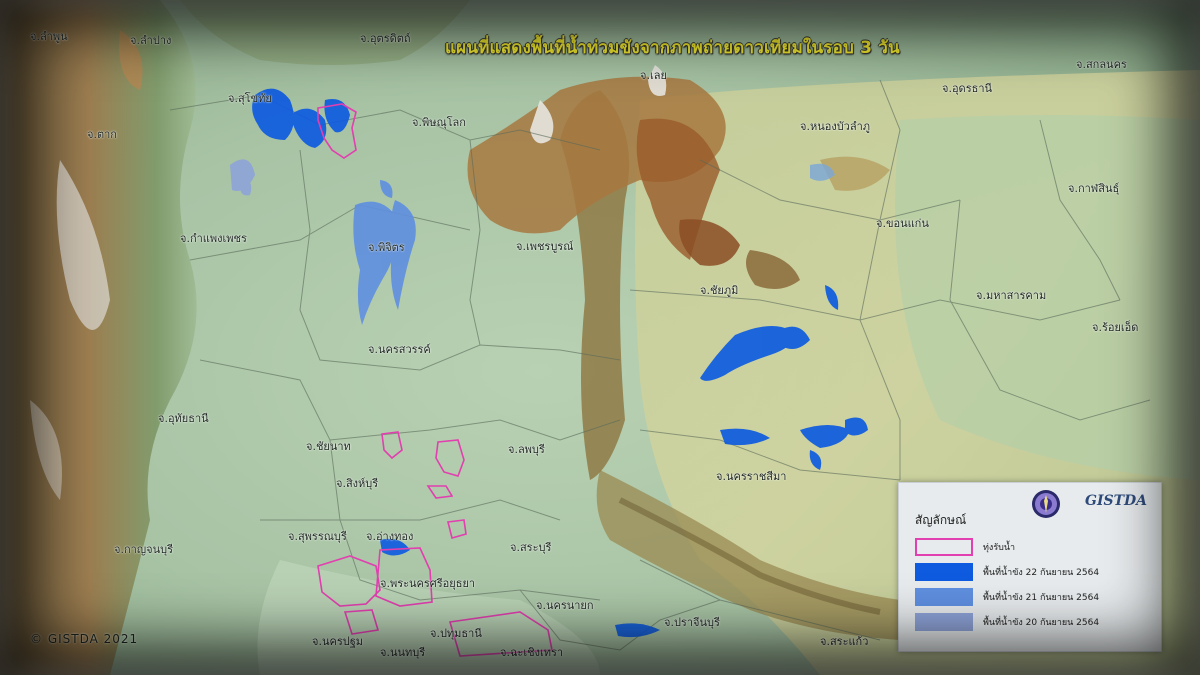 The image size is (1200, 675). What do you see at coordinates (1007, 572) in the screenshot?
I see `legend-item-flood-22: พื้นที่น้ำขัง 22 กันยายน 2564` at bounding box center [1007, 572].